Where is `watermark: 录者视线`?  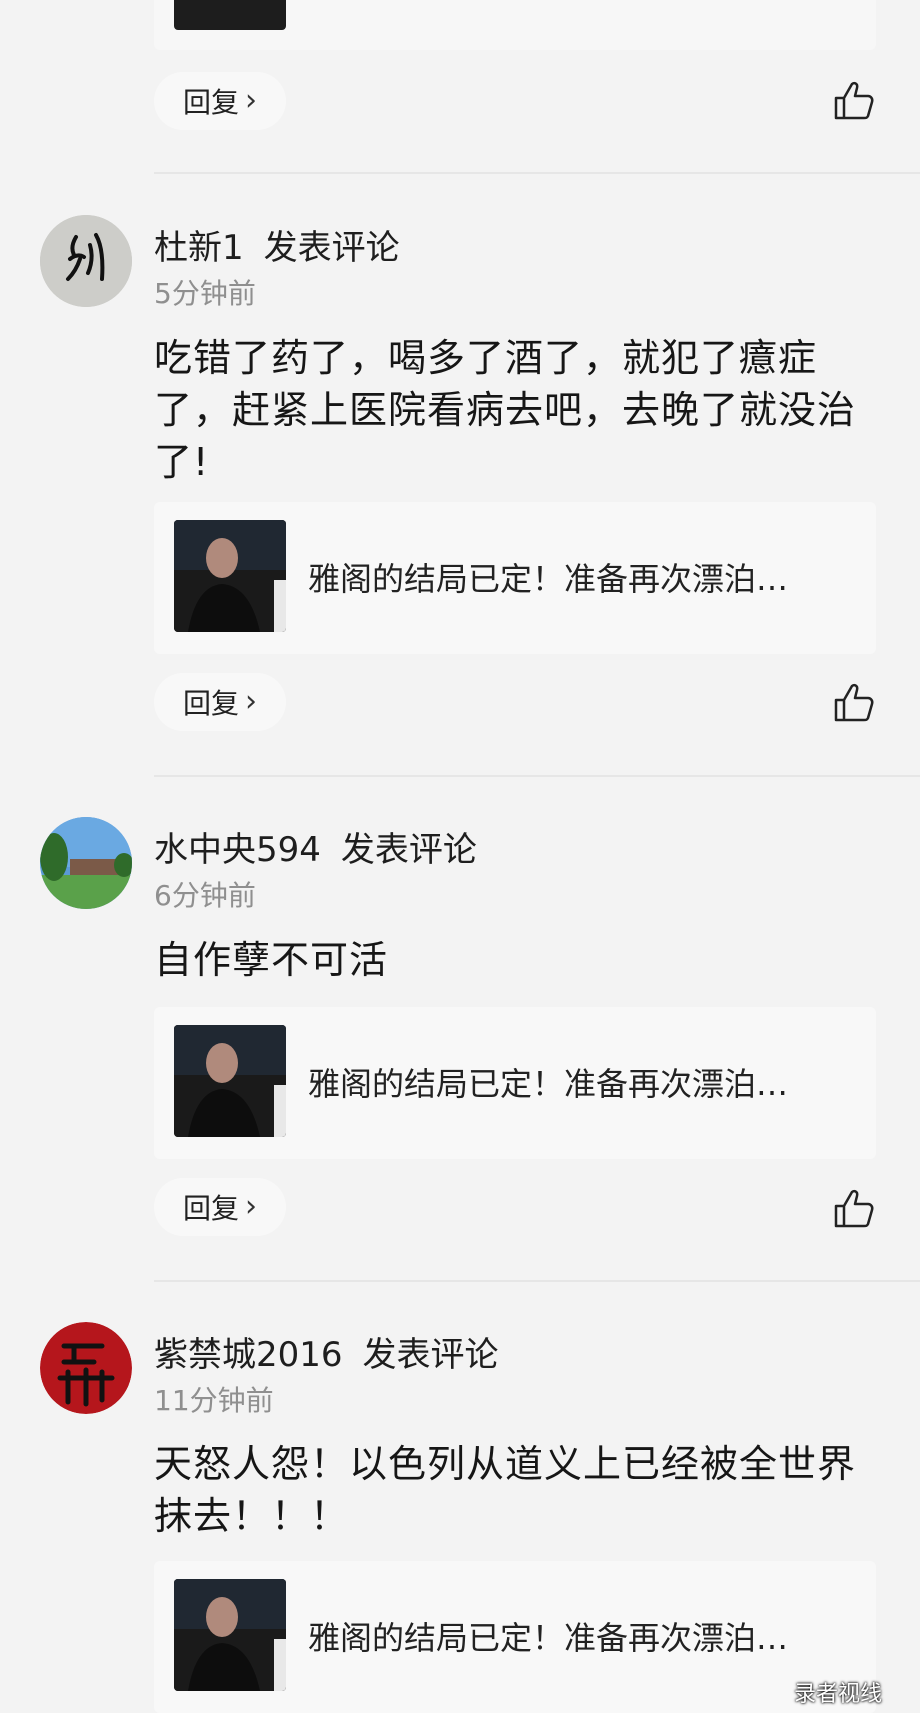 watermark: 录者视线 is located at coordinates (838, 1694).